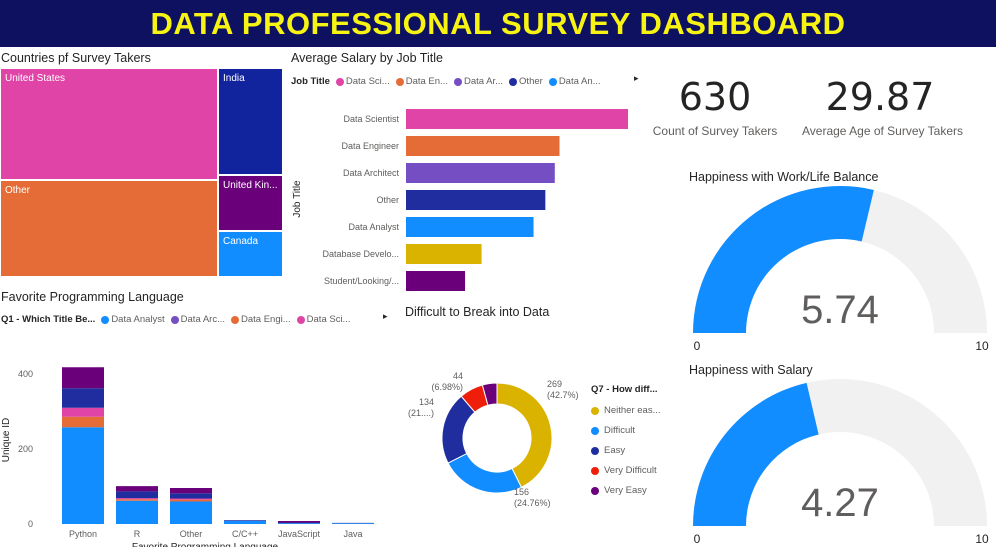  I want to click on donut-percent-label: (6.98%), so click(447, 387).